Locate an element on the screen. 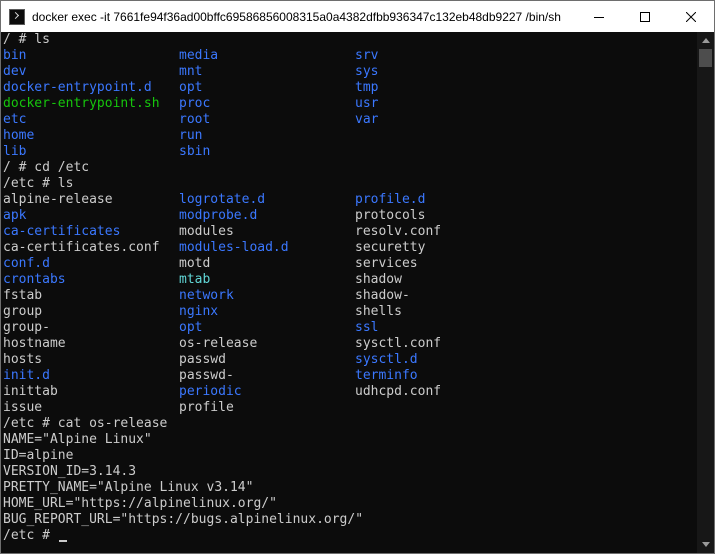 This screenshot has width=715, height=554. listing-entry: nginx is located at coordinates (199, 311).